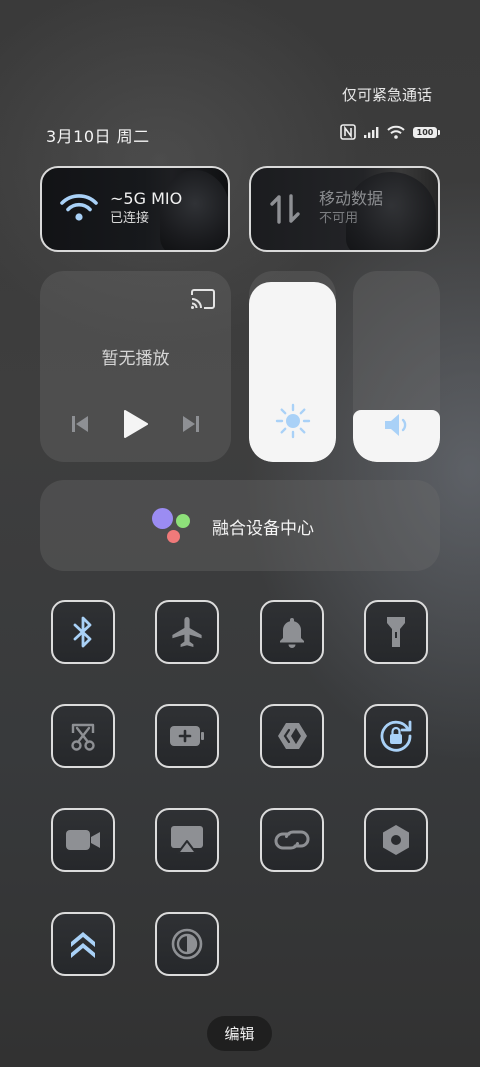  I want to click on screenshot-toggle, so click(83, 736).